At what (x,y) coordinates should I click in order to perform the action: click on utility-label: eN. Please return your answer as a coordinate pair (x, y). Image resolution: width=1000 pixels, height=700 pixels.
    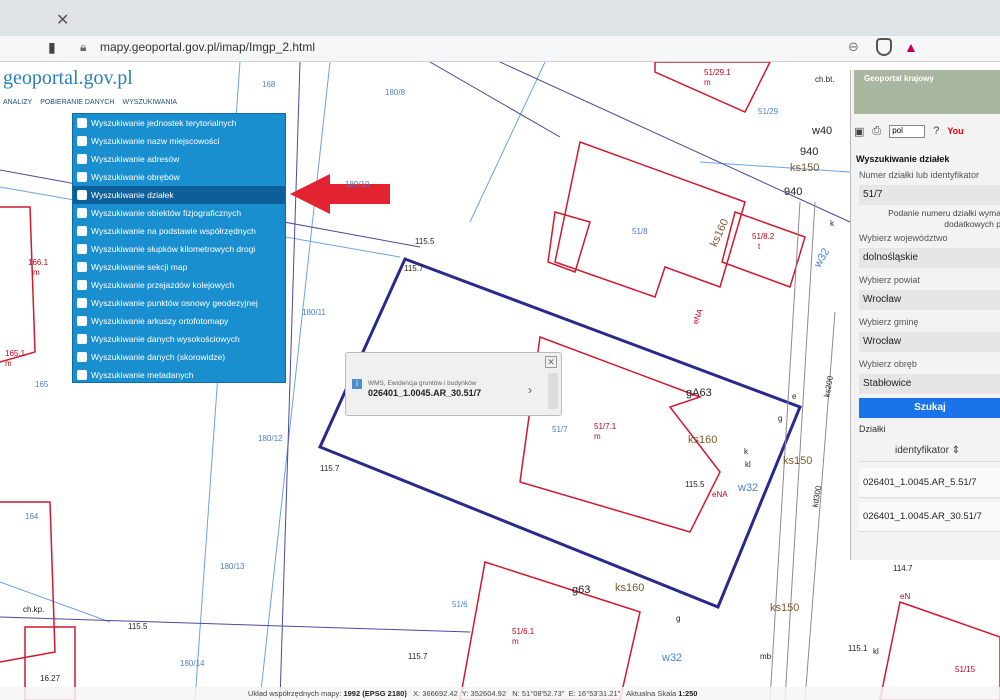
    Looking at the image, I should click on (905, 596).